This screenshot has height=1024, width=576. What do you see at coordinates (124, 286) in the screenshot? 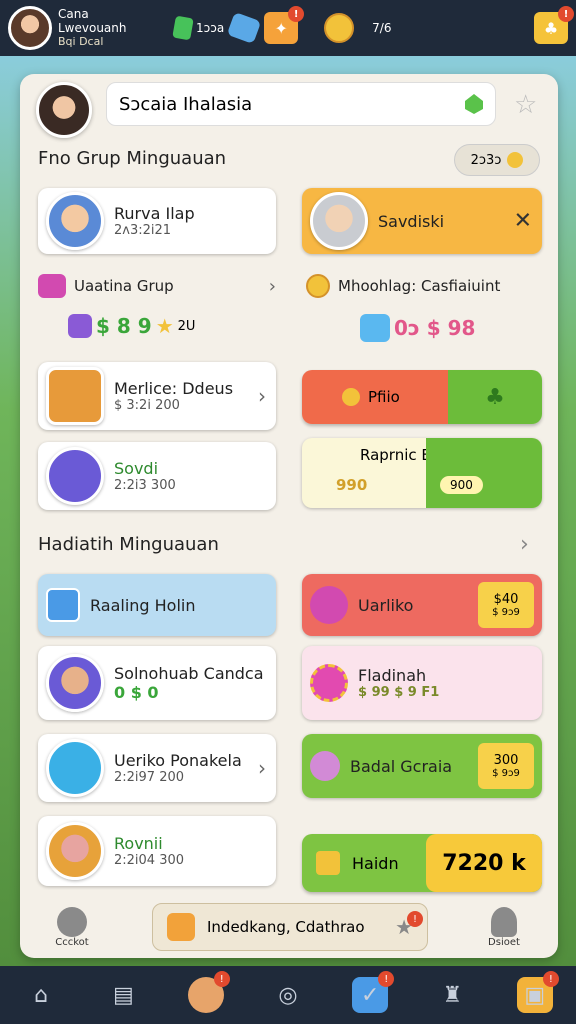
I see `group-row-label: Uaatina Grup` at bounding box center [124, 286].